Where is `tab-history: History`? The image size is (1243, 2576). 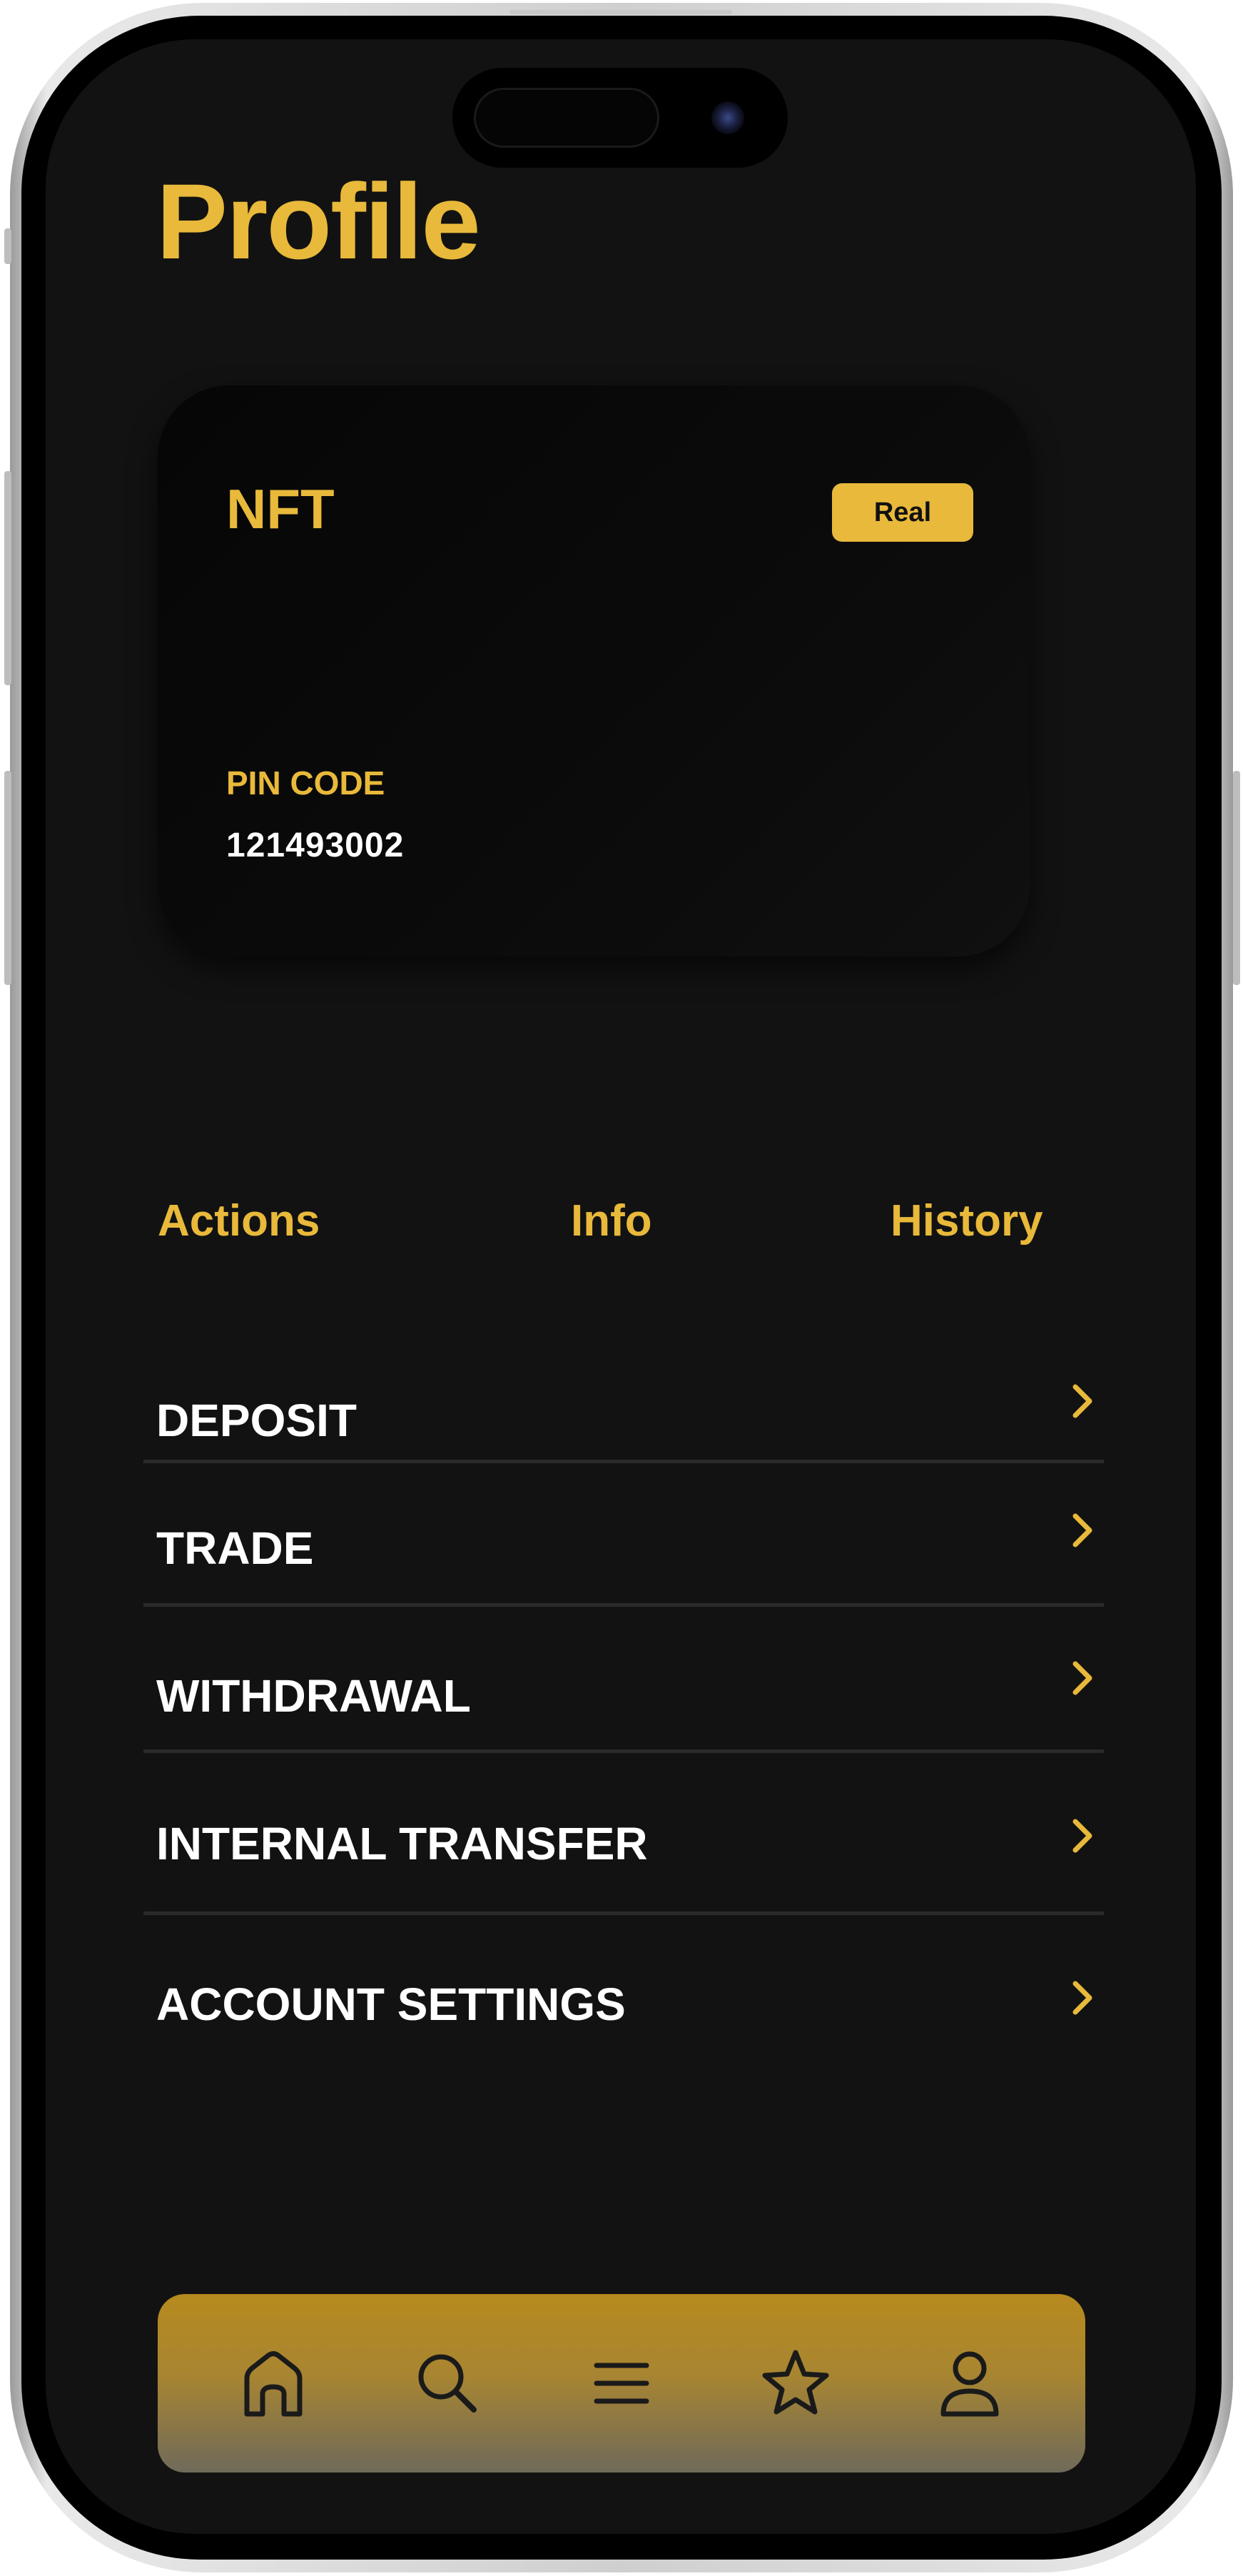 tab-history: History is located at coordinates (967, 1221).